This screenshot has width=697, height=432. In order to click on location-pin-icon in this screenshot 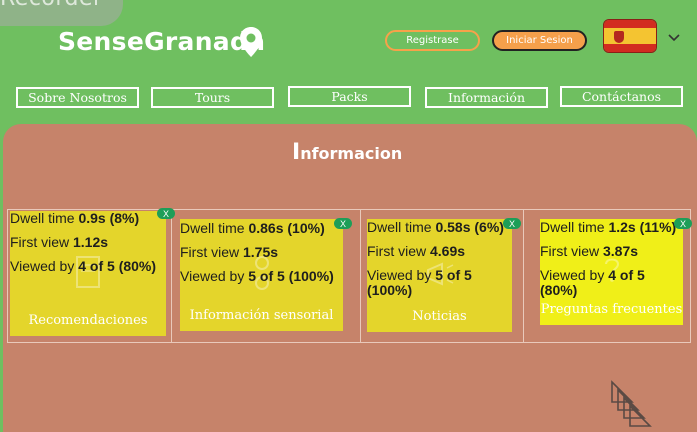, I will do `click(251, 42)`.